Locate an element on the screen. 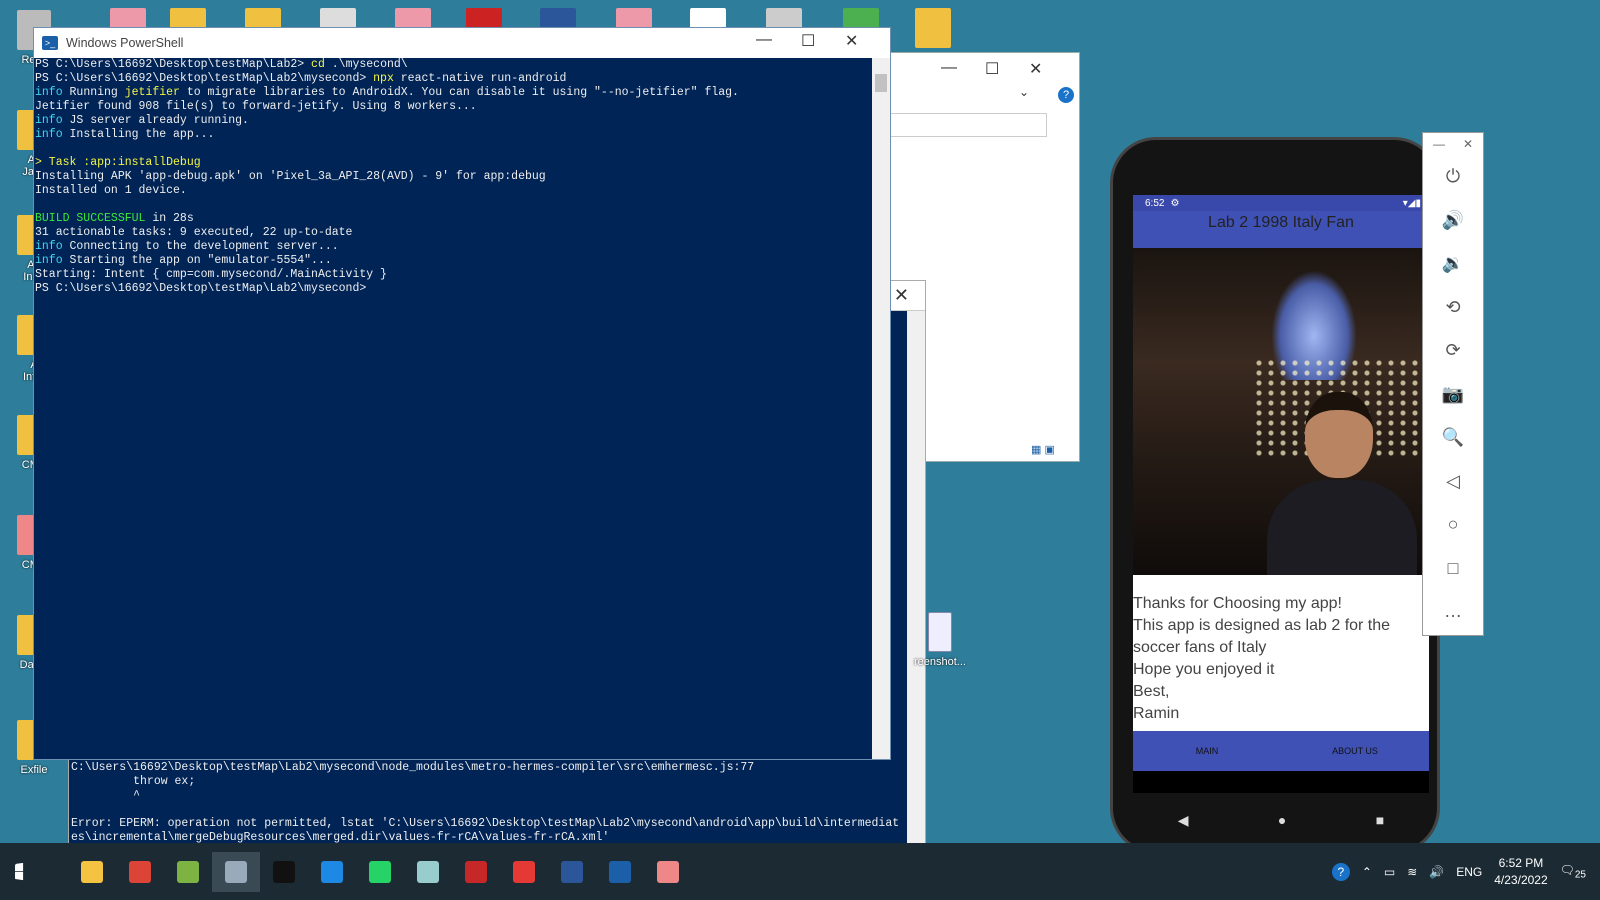 Image resolution: width=1600 pixels, height=900 pixels. rotate-right-icon: ⟳ is located at coordinates (1453, 351).